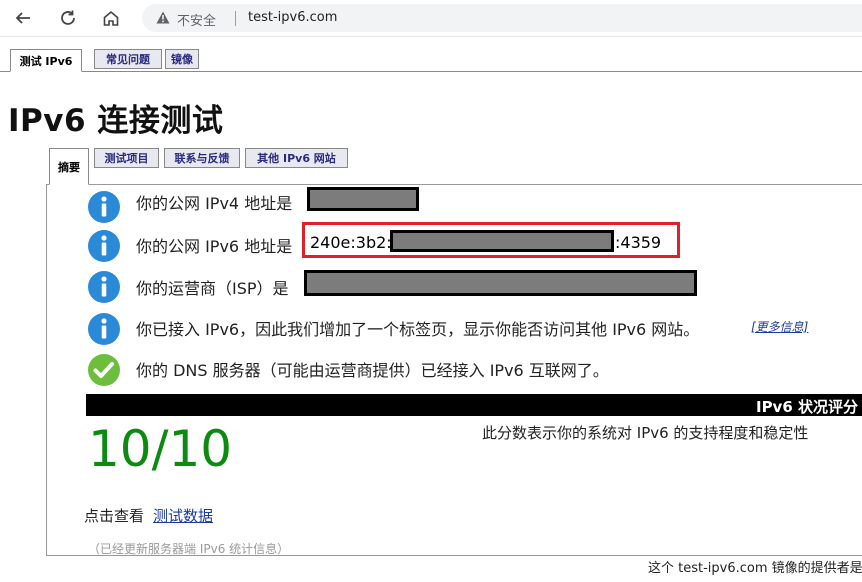 Image resolution: width=862 pixels, height=582 pixels. I want to click on tab-summary: 摘要, so click(69, 166).